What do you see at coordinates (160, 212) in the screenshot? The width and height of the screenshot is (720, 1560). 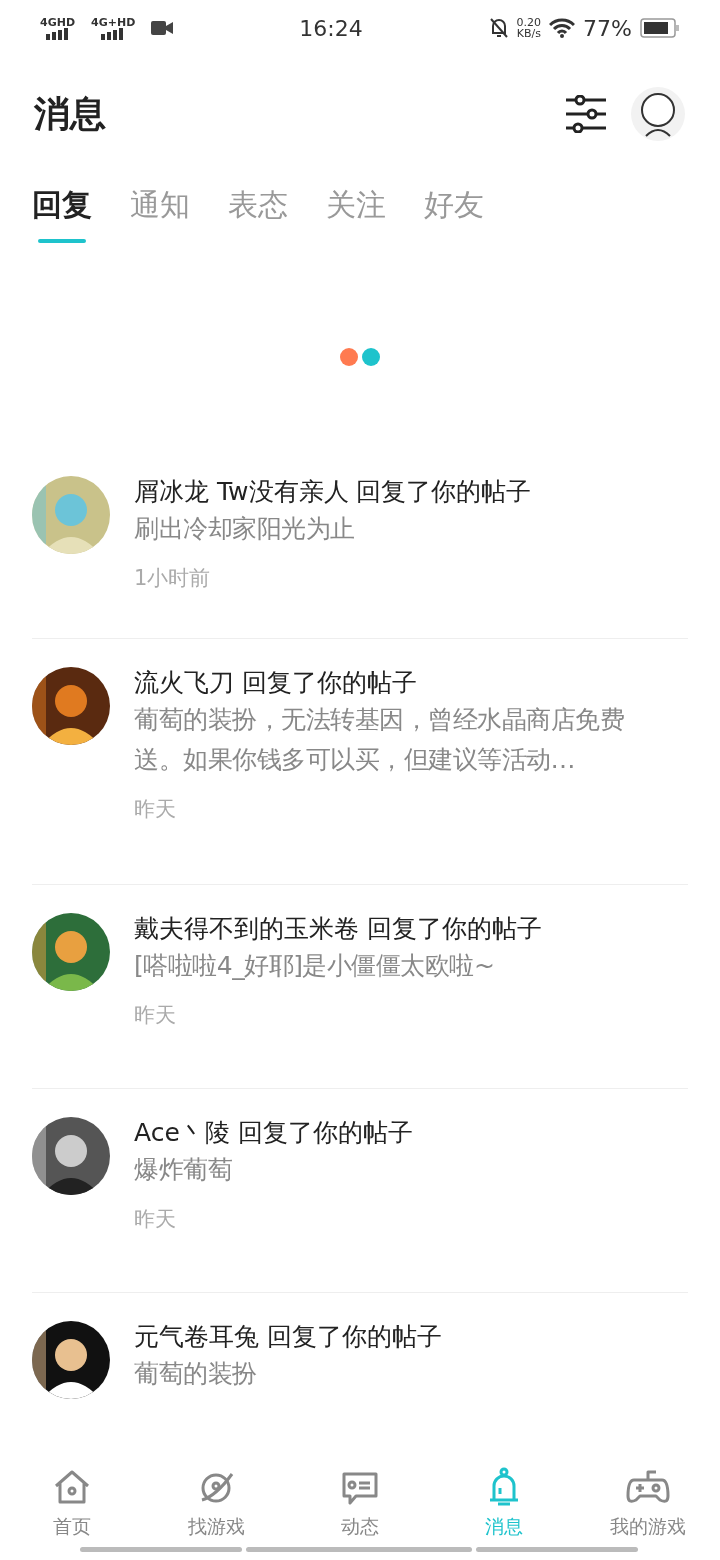 I see `tab: 通知` at bounding box center [160, 212].